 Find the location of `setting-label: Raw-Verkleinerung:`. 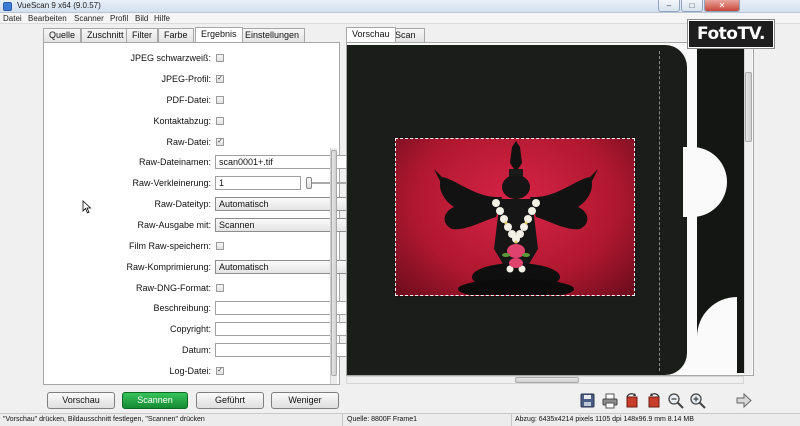

setting-label: Raw-Verkleinerung: is located at coordinates (171, 183).